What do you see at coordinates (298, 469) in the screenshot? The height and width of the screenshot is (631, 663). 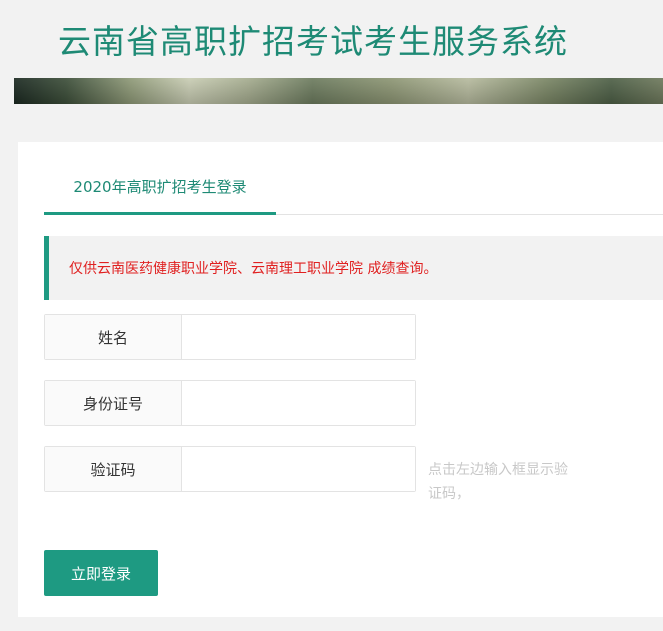 I see `captcha-input` at bounding box center [298, 469].